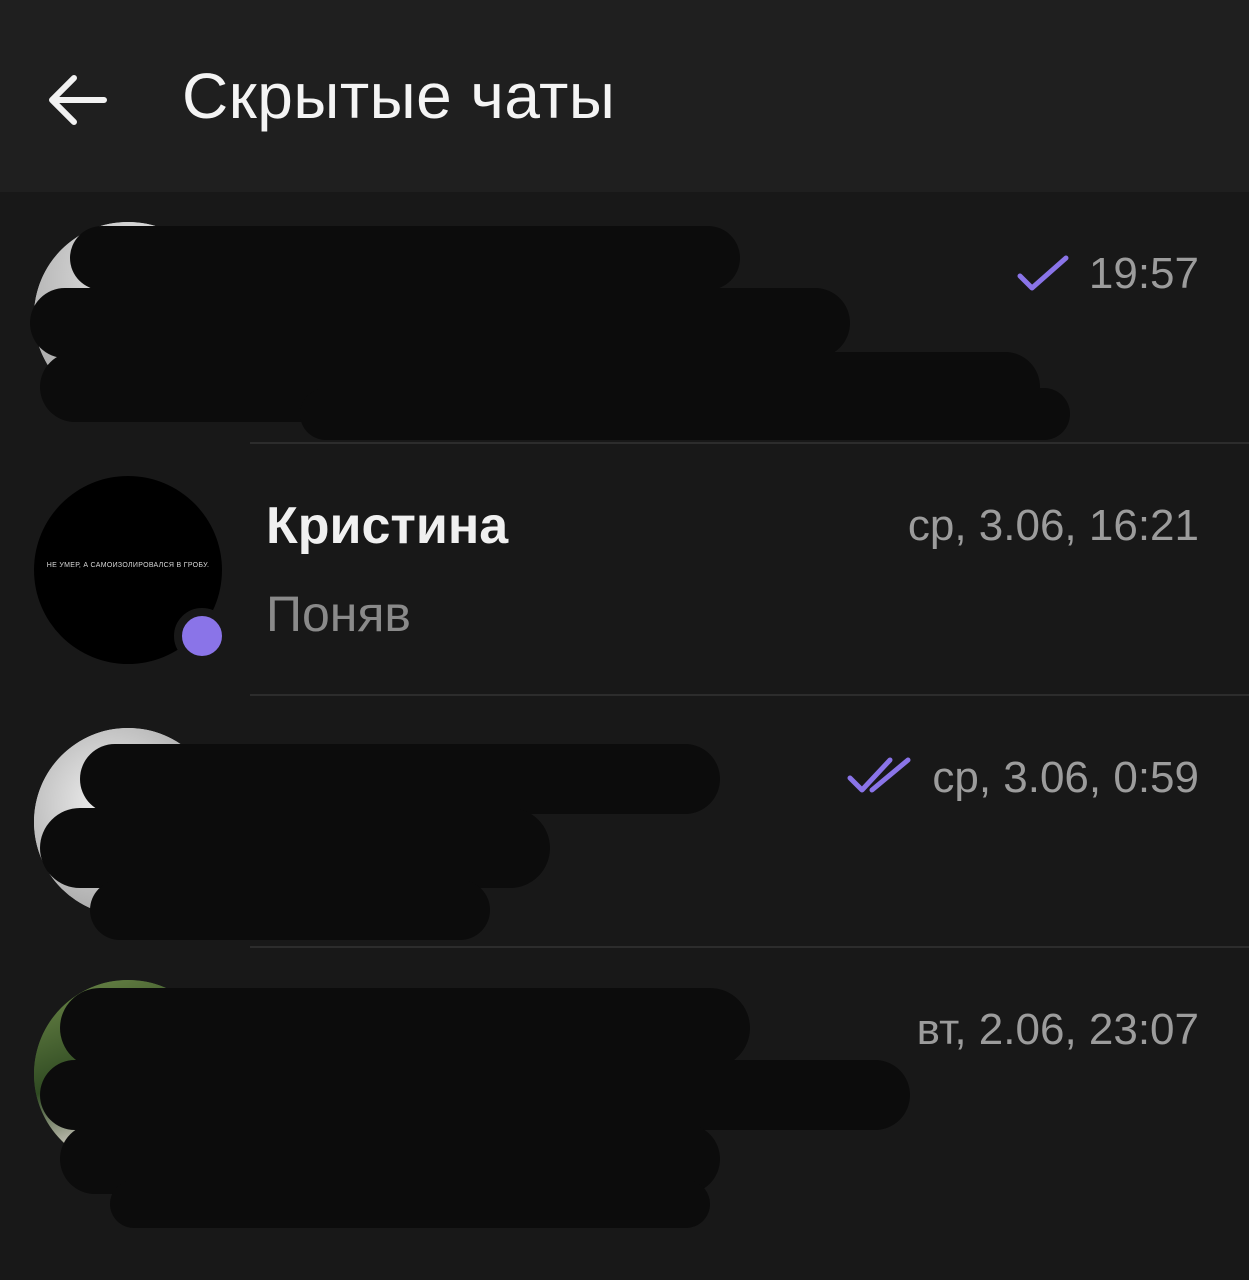 Image resolution: width=1249 pixels, height=1280 pixels. Describe the element at coordinates (399, 96) in the screenshot. I see `page-title: Скрытые чаты` at that location.